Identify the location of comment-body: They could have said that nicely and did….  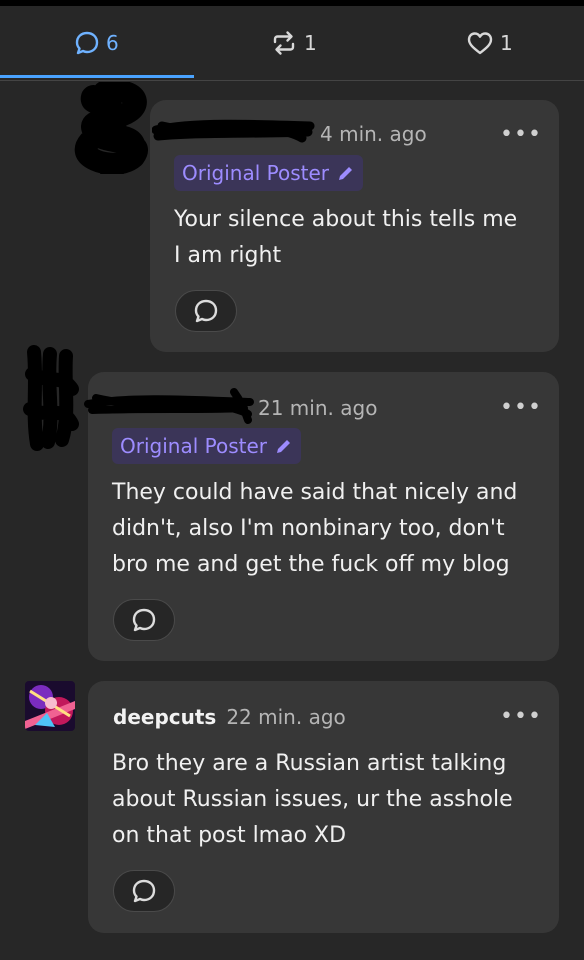
(314, 529).